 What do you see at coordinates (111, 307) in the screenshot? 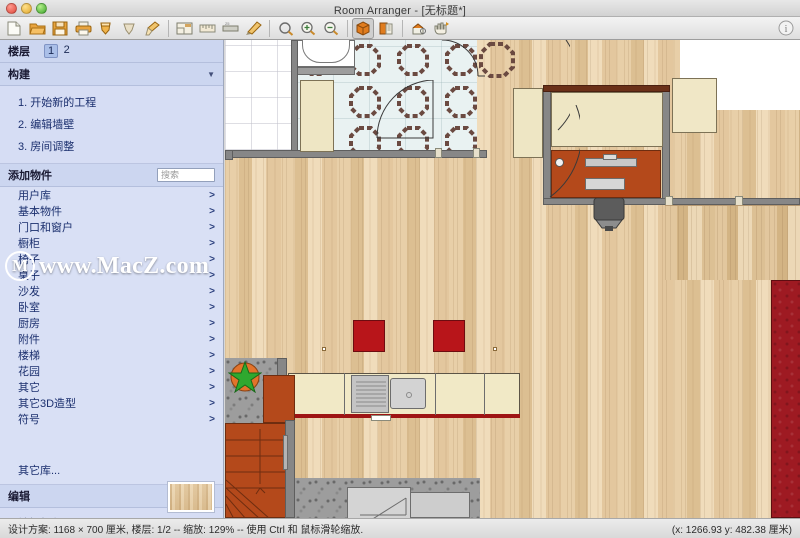
I see `category-item-7: 卧室 >` at bounding box center [111, 307].